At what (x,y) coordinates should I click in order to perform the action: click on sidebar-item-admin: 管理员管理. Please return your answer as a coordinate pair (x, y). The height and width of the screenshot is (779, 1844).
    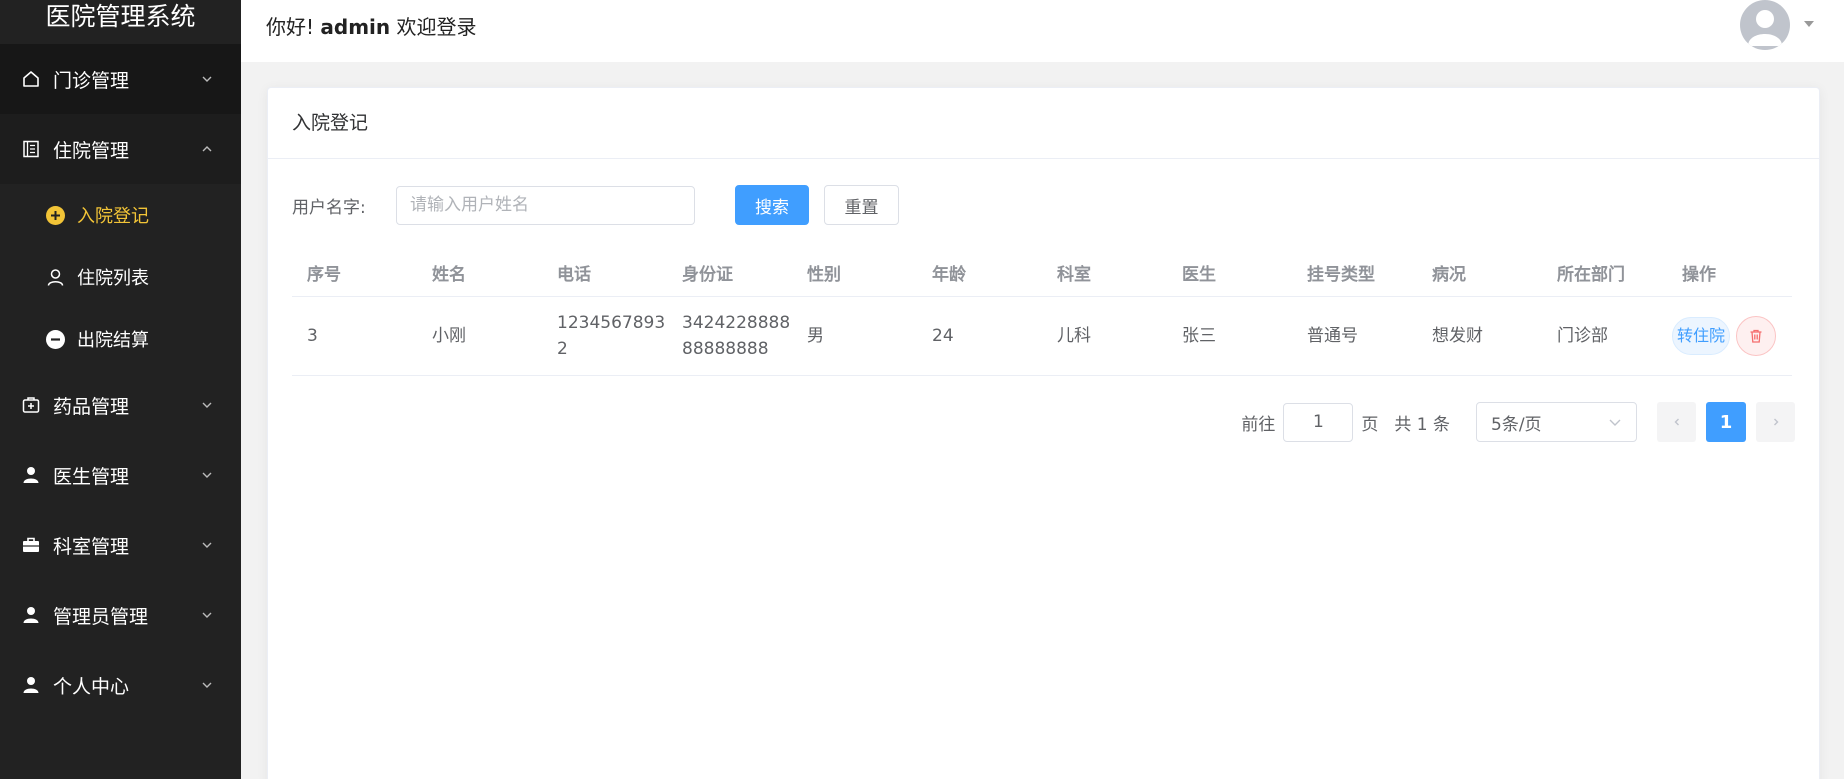
    Looking at the image, I should click on (120, 615).